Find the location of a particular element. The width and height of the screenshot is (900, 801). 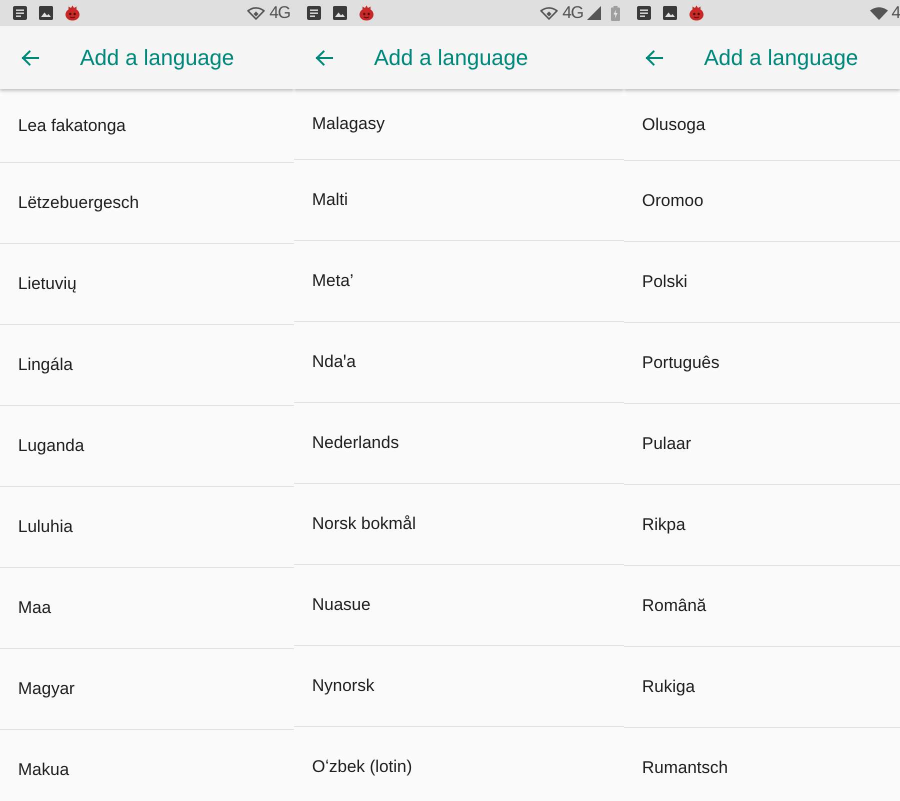

network-type: 4 is located at coordinates (896, 13).